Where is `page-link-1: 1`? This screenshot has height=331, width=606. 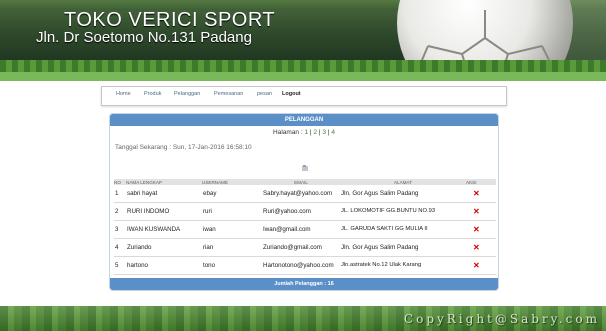
page-link-1: 1 is located at coordinates (306, 132).